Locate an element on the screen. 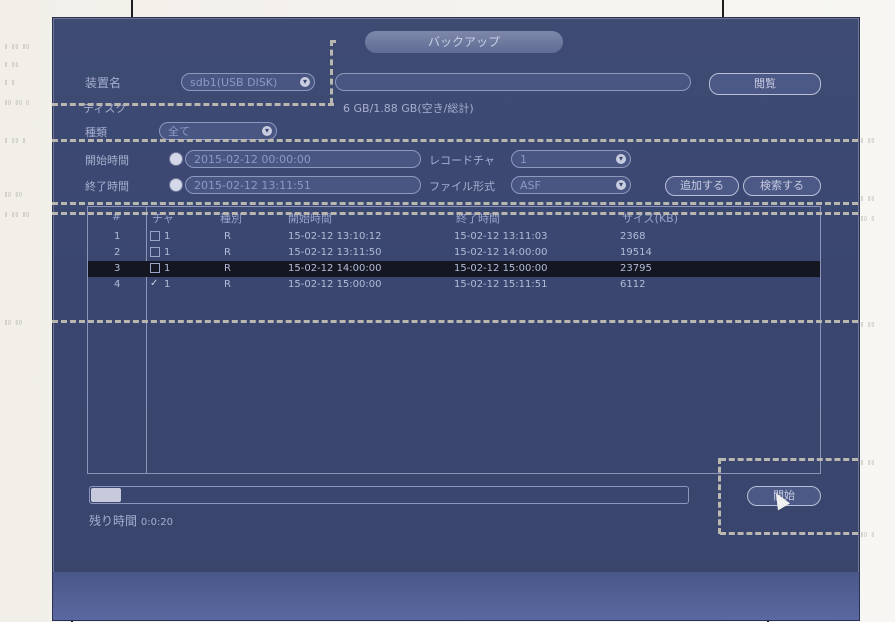 This screenshot has height=622, width=895. remaining-time: 残り時間 0:0:20 is located at coordinates (131, 520).